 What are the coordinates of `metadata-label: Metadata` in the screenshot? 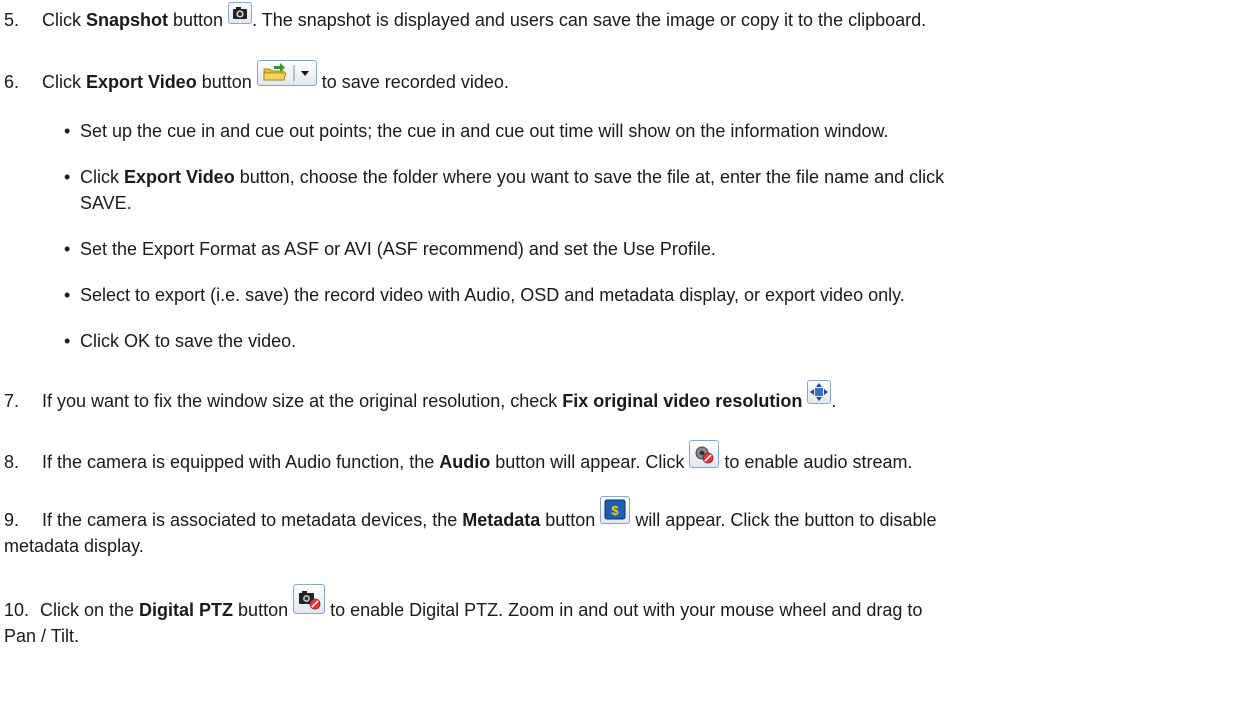 It's located at (501, 520).